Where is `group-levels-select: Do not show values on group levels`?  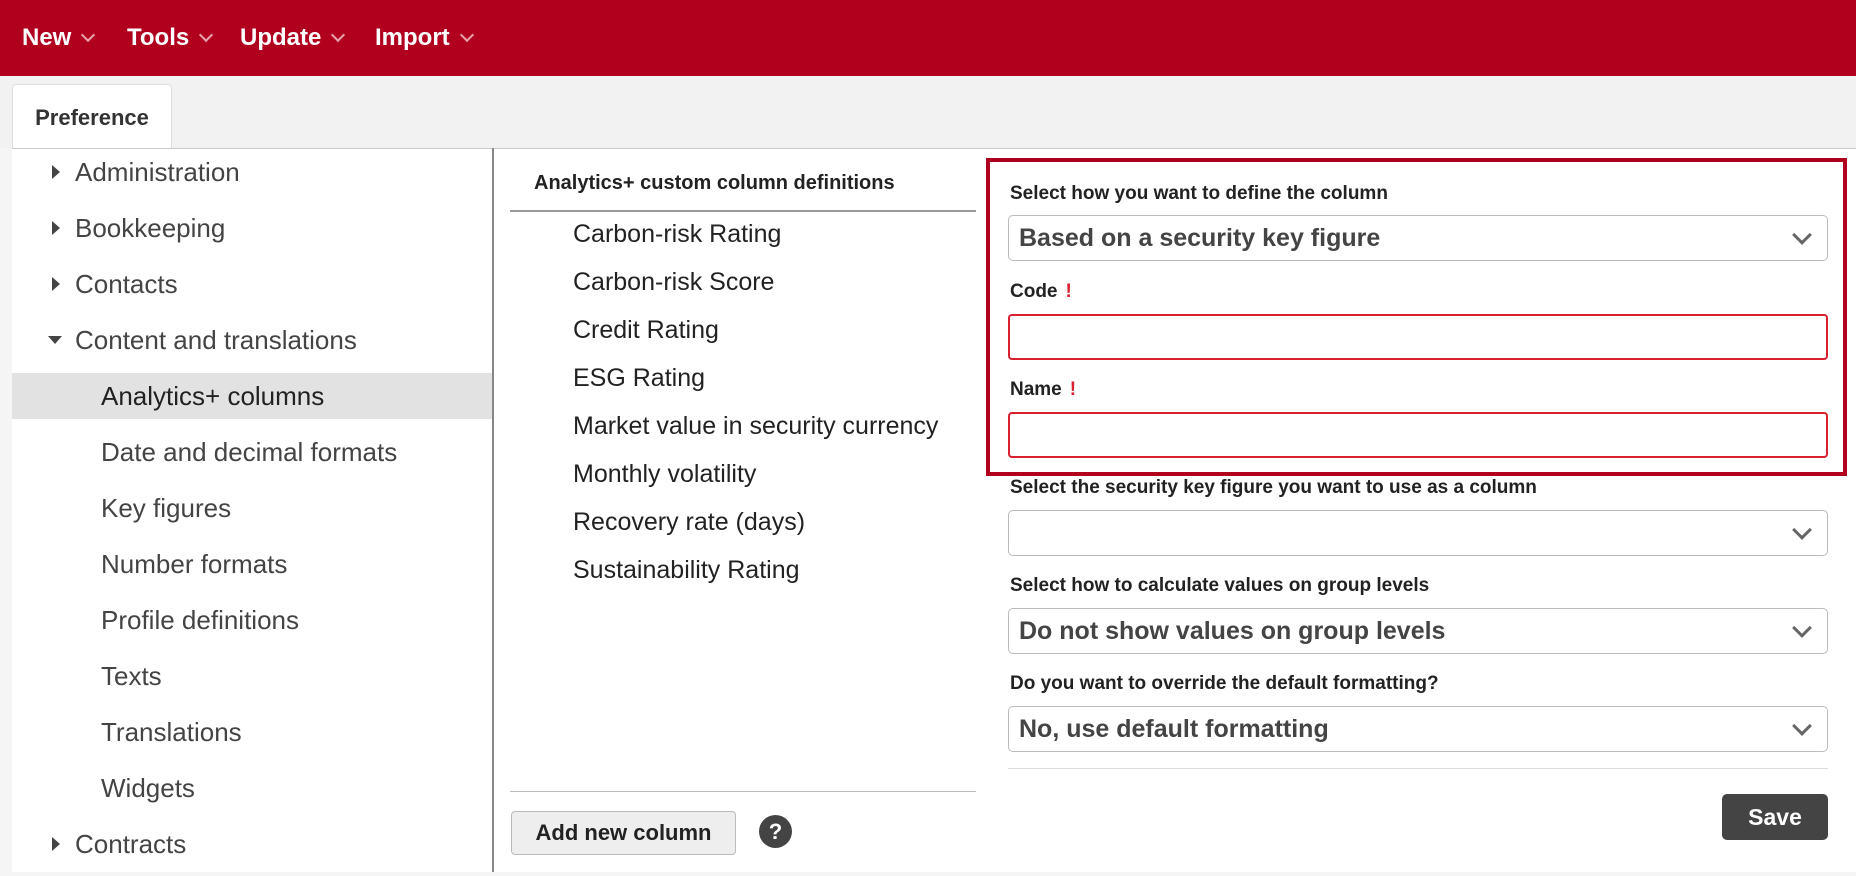
group-levels-select: Do not show values on group levels is located at coordinates (1418, 631).